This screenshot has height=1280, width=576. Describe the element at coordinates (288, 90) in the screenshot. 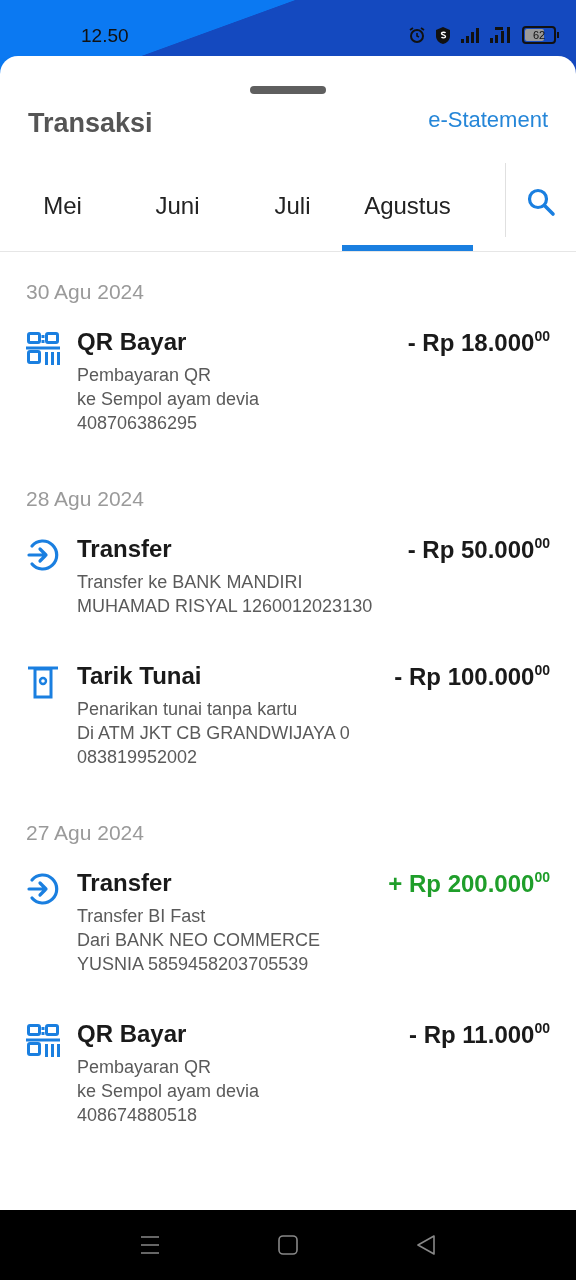

I see `drag-handle` at that location.